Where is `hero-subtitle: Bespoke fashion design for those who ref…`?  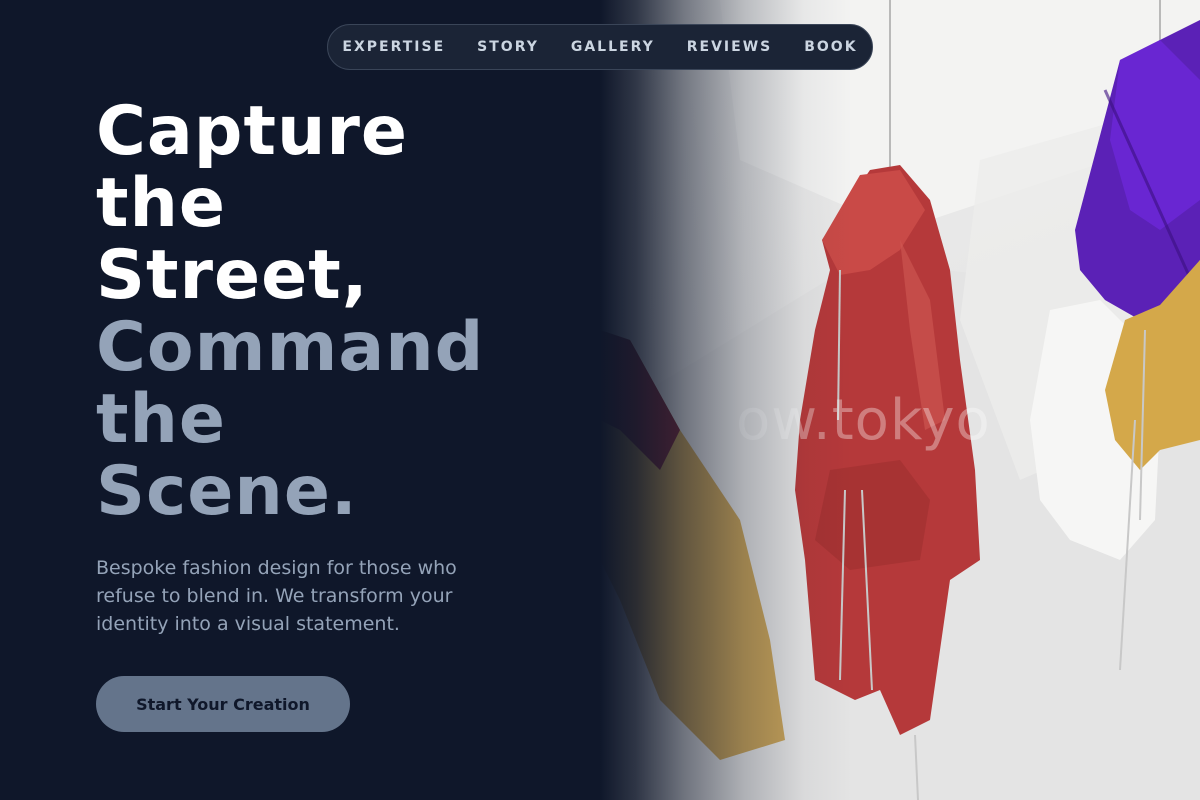
hero-subtitle: Bespoke fashion design for those who ref… is located at coordinates (276, 596).